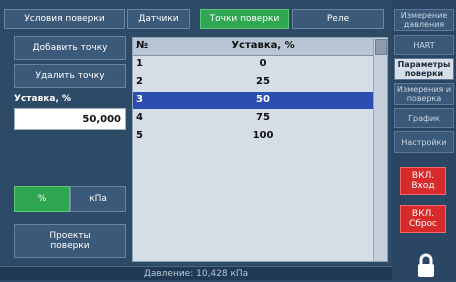 The width and height of the screenshot is (456, 282). I want to click on table-row: 2 25, so click(254, 82).